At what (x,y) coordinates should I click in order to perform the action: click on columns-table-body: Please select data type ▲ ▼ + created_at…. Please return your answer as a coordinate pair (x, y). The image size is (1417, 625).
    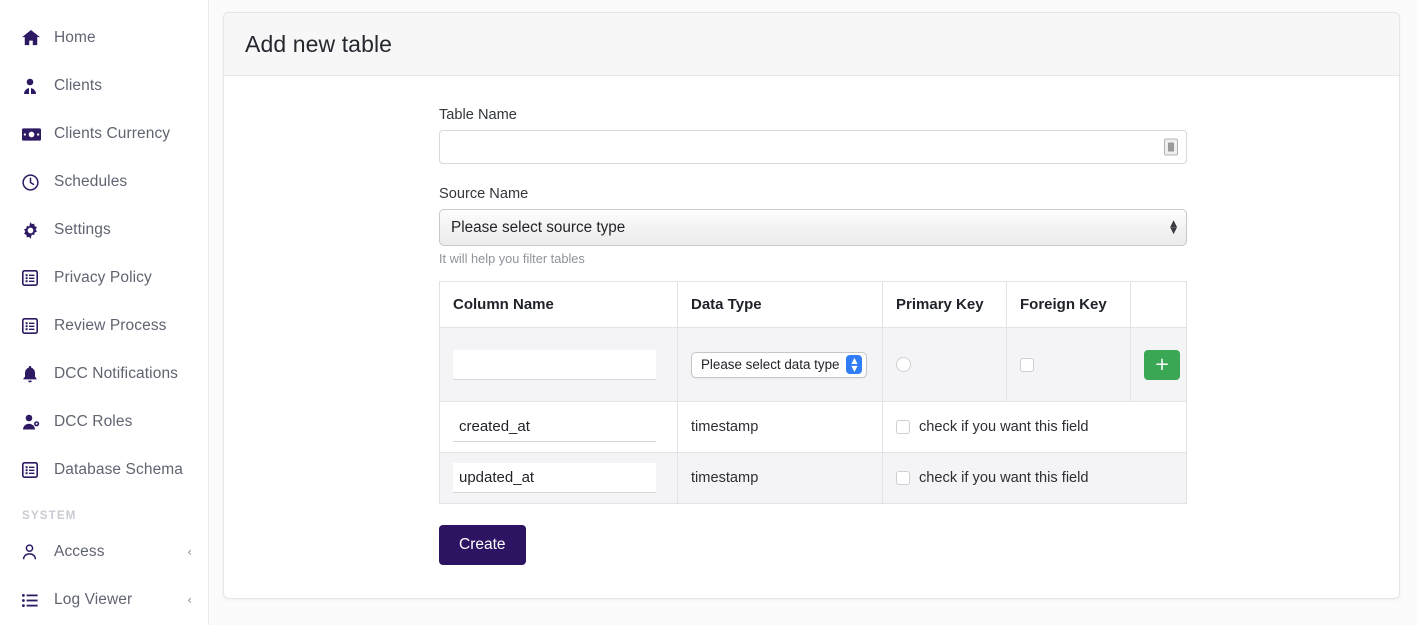
    Looking at the image, I should click on (813, 415).